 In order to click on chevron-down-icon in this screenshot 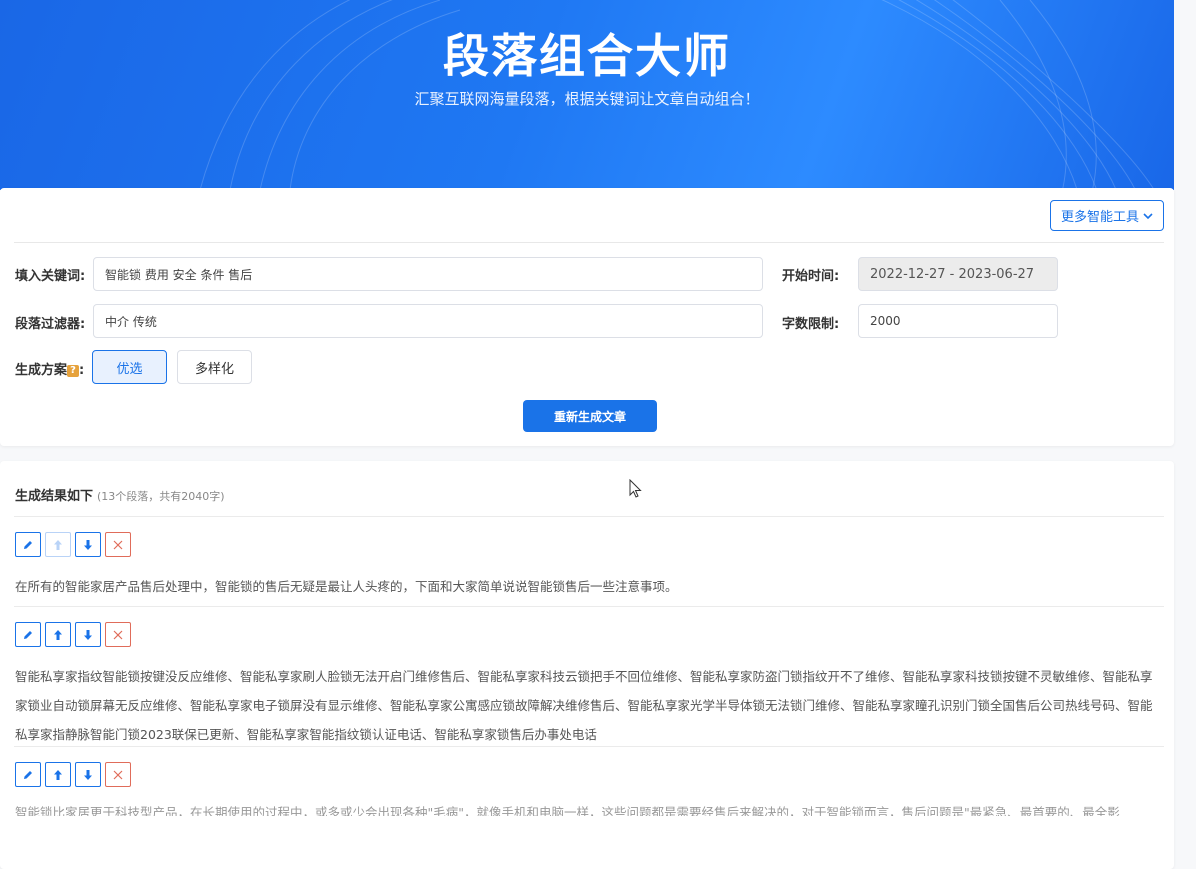, I will do `click(1148, 215)`.